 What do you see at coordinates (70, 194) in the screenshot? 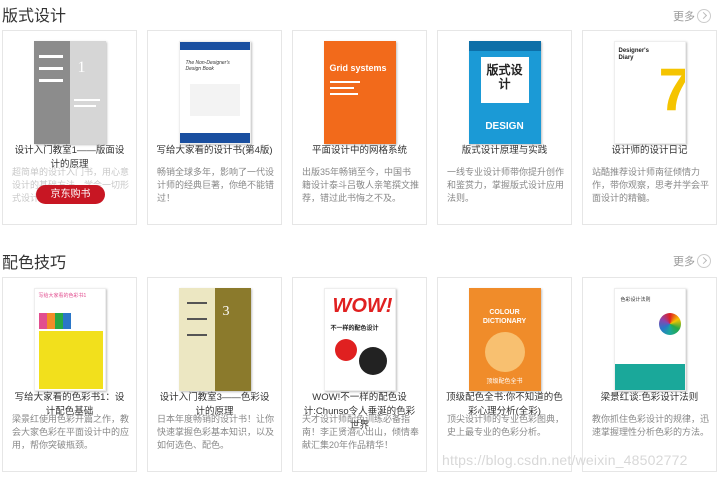
I see `buy-button: 京东购书` at bounding box center [70, 194].